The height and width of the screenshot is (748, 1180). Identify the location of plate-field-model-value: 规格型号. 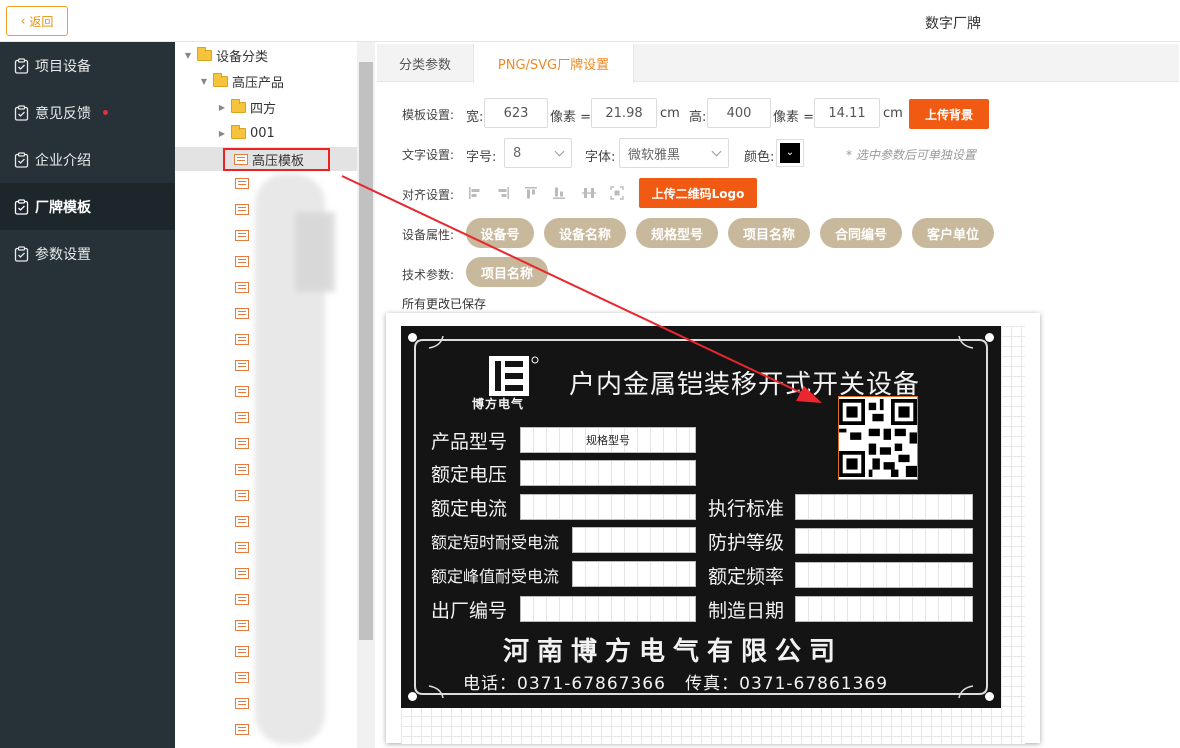
(608, 440).